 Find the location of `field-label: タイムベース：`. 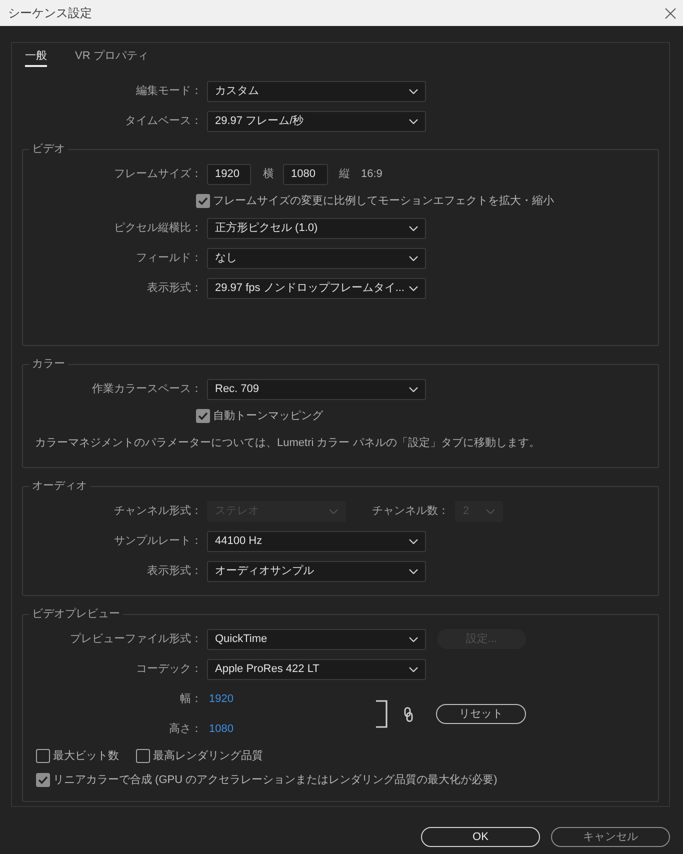

field-label: タイムベース： is located at coordinates (163, 121).